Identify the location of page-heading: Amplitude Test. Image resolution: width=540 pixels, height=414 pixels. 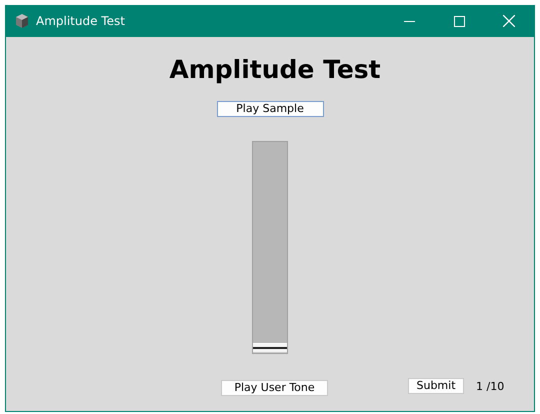
(275, 69).